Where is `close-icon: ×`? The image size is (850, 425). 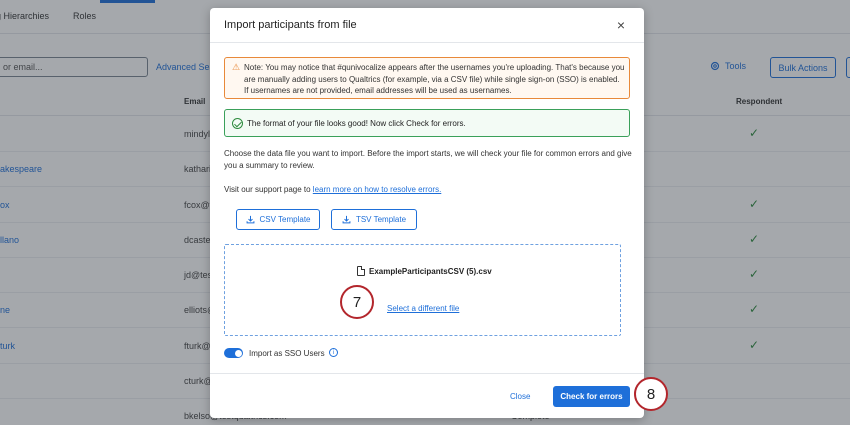 close-icon: × is located at coordinates (621, 25).